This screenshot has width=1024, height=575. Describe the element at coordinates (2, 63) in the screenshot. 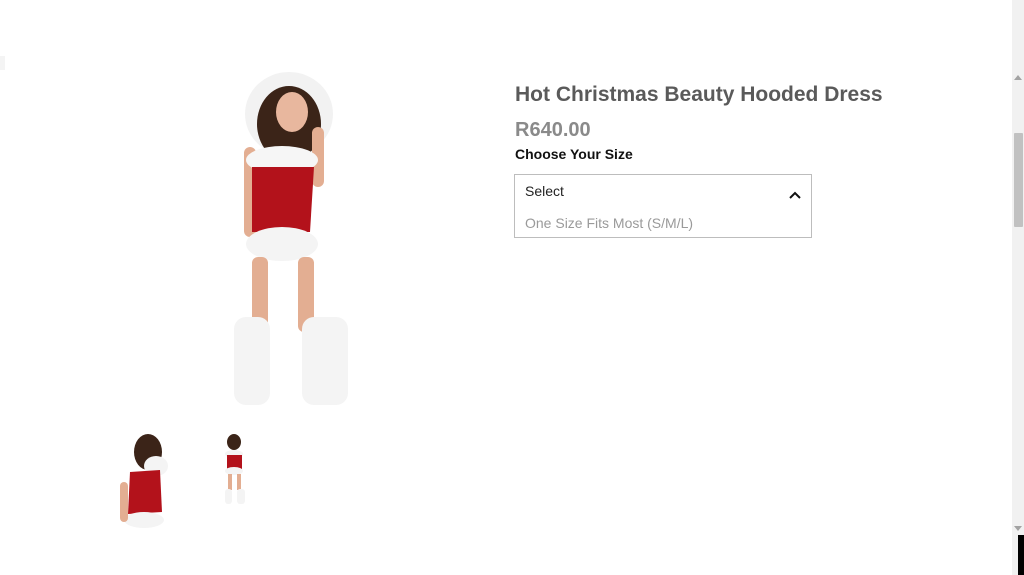

I see `edge-marker` at that location.